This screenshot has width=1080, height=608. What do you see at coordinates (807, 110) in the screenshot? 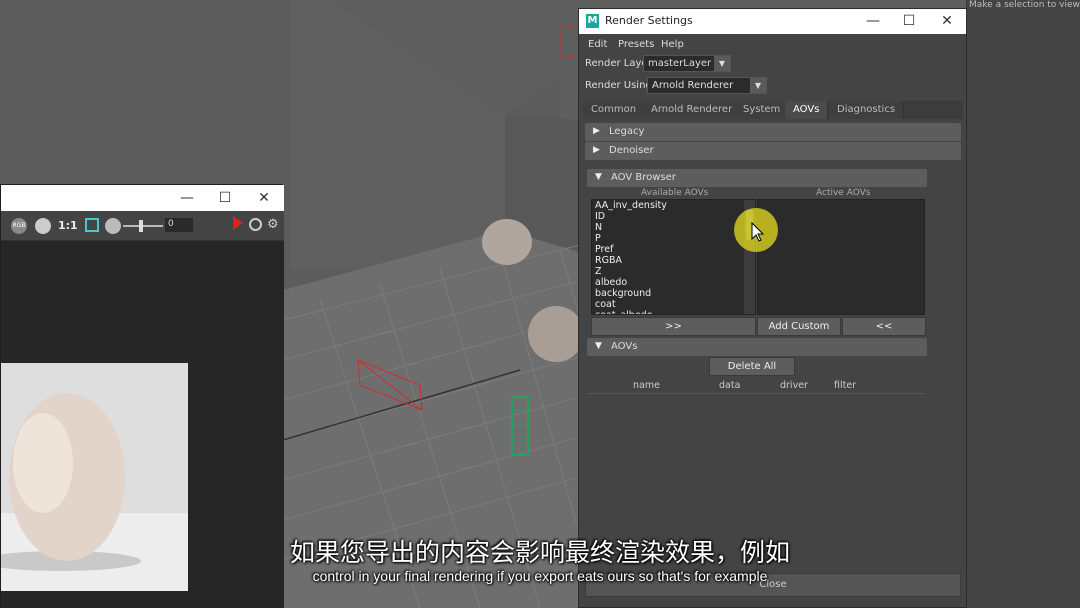
I see `tab-aovs: AOVs` at bounding box center [807, 110].